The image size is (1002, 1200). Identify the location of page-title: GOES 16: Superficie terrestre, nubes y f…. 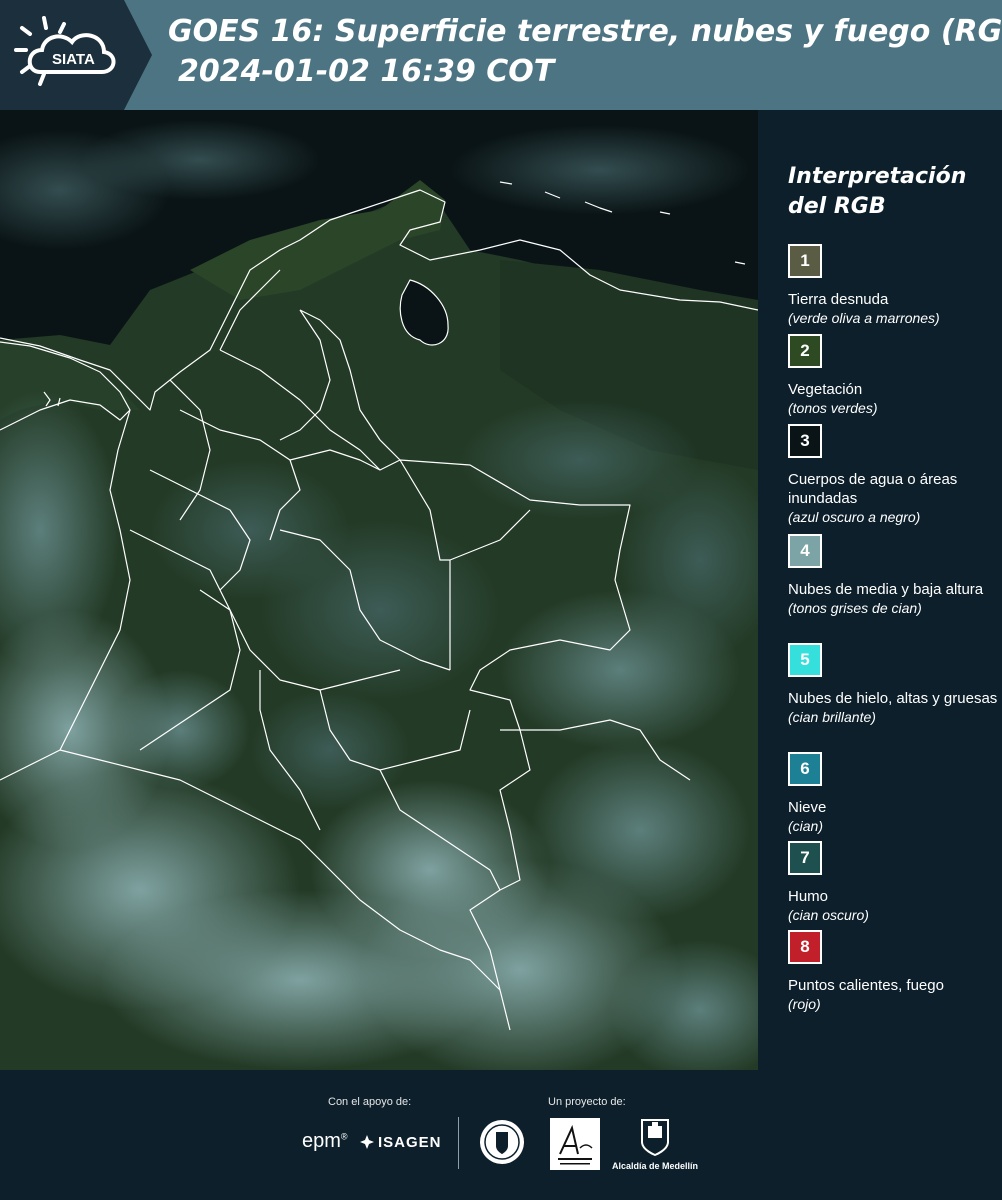
(585, 31).